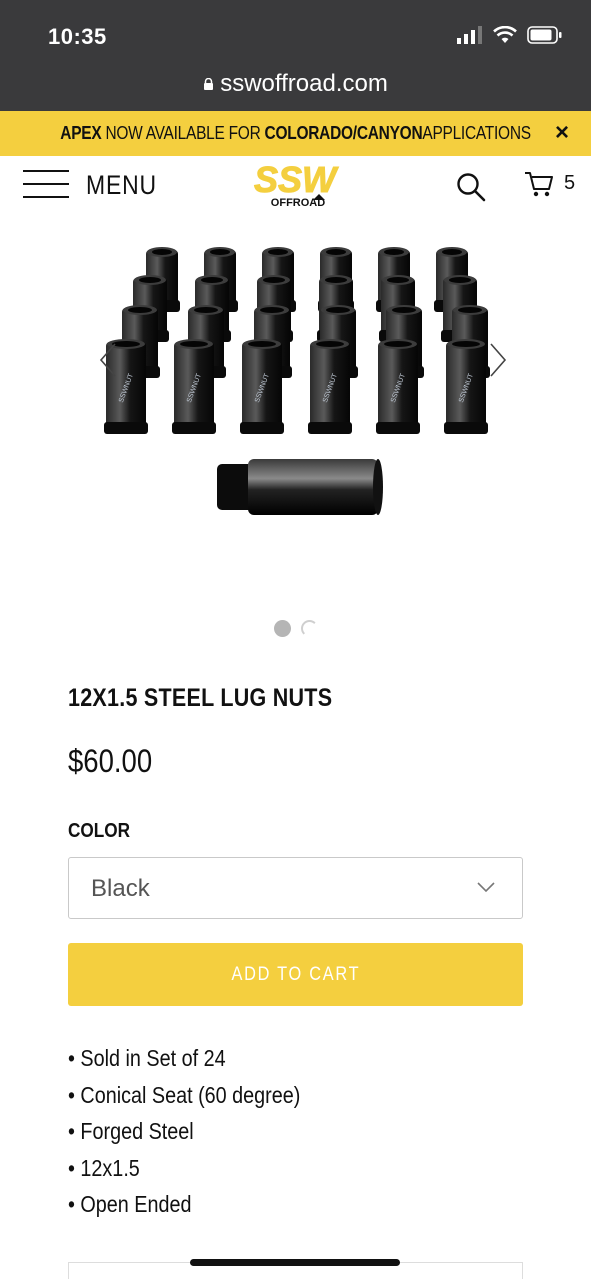 This screenshot has height=1279, width=591. Describe the element at coordinates (304, 83) in the screenshot. I see `url-text: sswoffroad.com` at that location.